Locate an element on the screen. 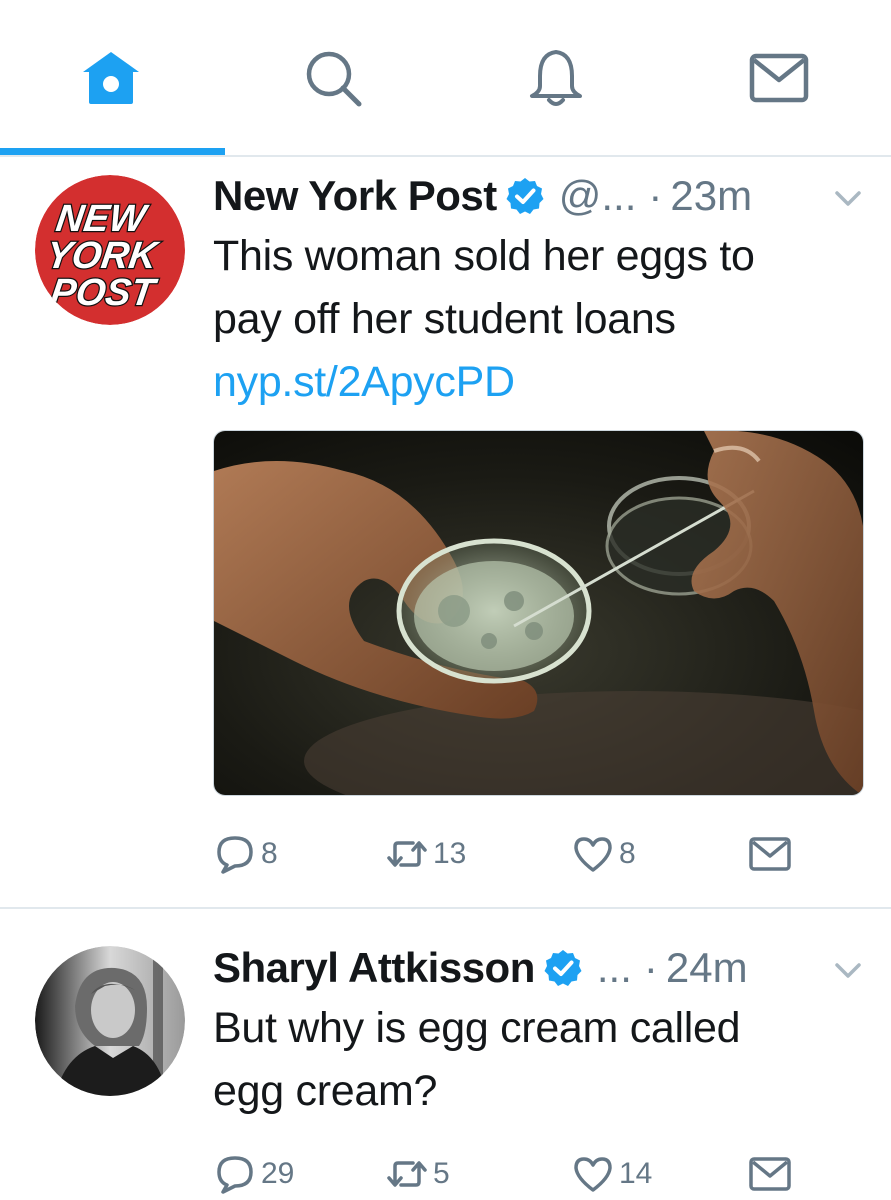 The image size is (891, 1200). avatar: NEW YORK POST is located at coordinates (110, 250).